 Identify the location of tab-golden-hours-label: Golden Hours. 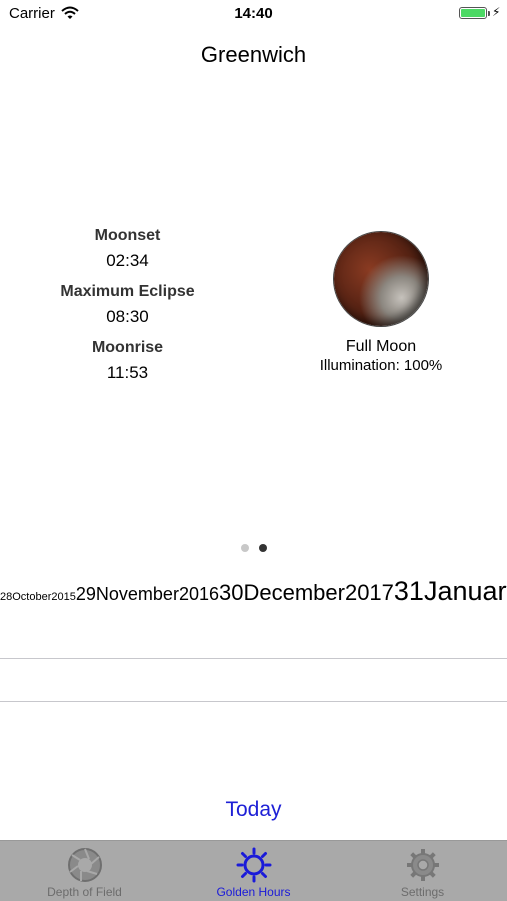
(253, 892).